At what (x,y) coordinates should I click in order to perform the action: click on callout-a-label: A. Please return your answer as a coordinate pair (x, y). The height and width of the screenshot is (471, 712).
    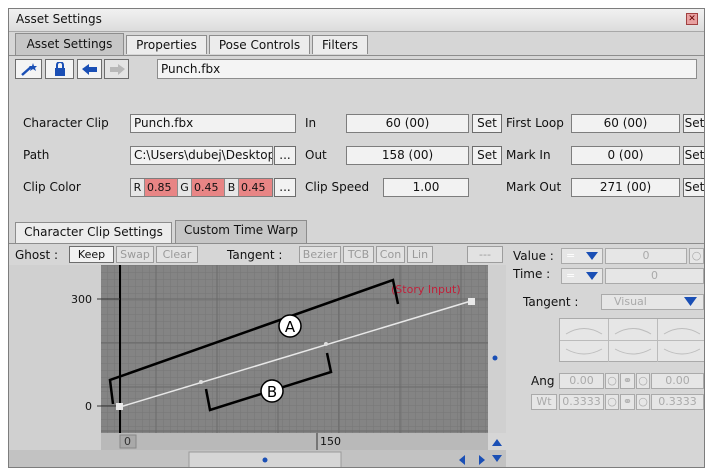
    Looking at the image, I should click on (290, 327).